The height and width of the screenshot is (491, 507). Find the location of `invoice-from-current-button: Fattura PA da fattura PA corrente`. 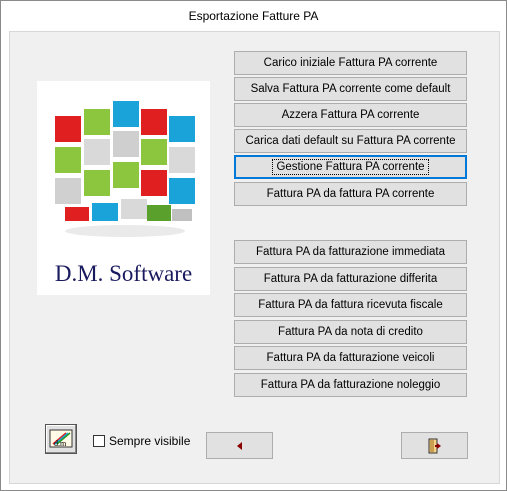

invoice-from-current-button: Fattura PA da fattura PA corrente is located at coordinates (350, 194).